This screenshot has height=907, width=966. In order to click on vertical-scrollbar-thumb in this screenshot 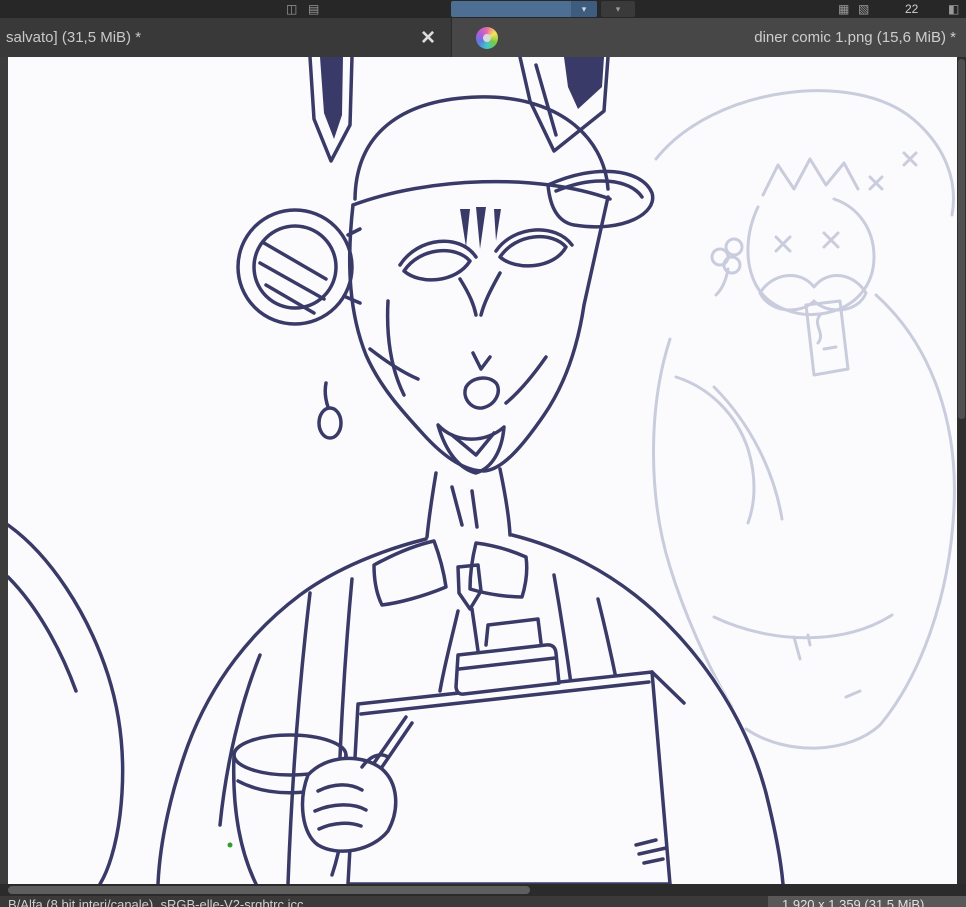, I will do `click(961, 239)`.